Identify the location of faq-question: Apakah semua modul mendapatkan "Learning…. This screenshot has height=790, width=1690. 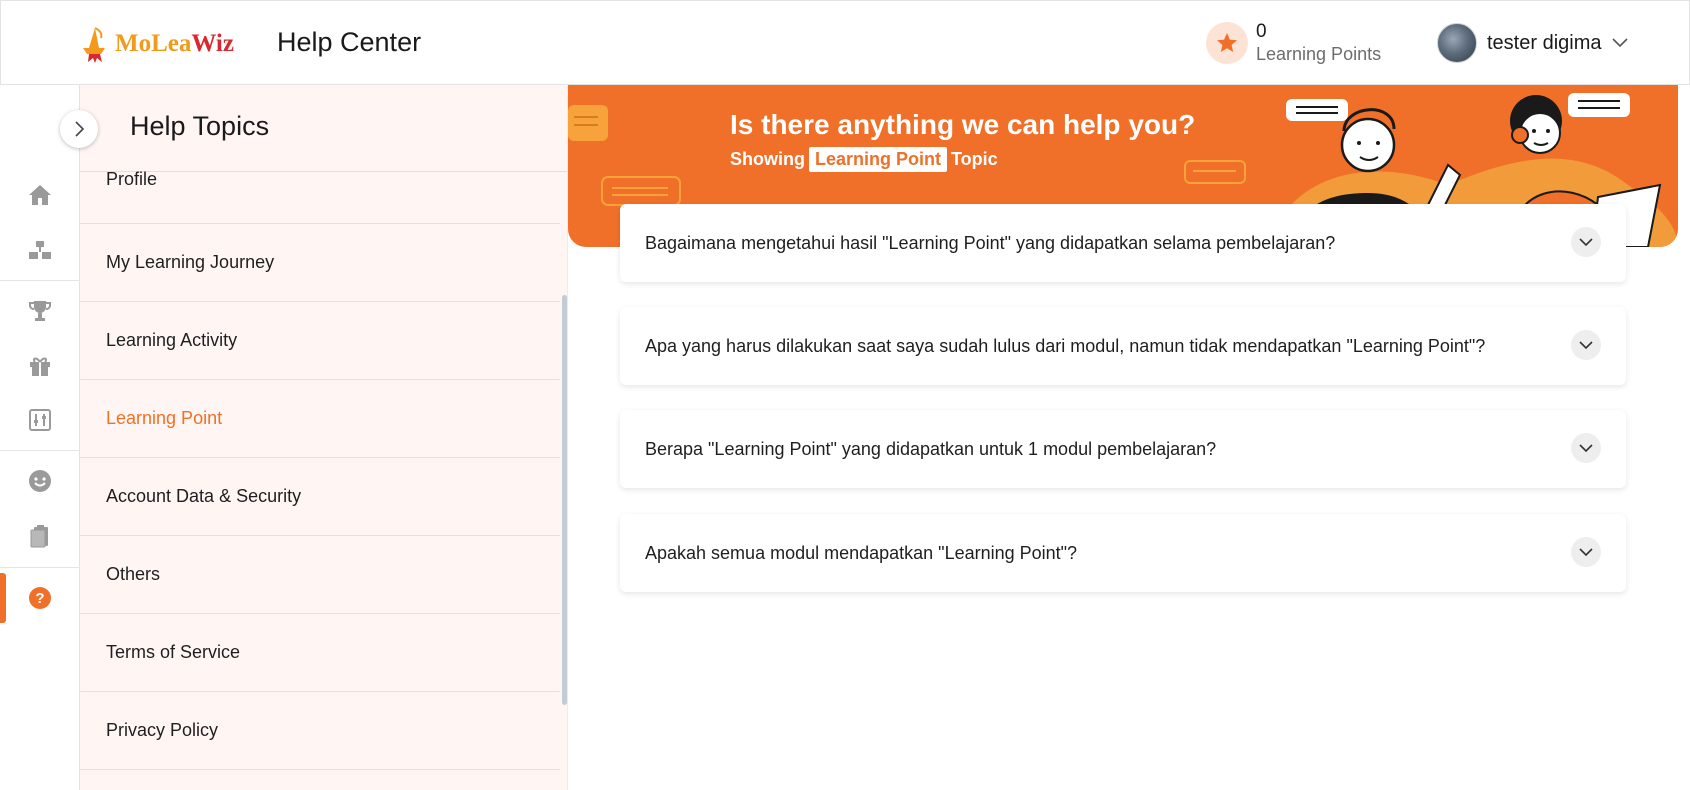
(861, 553).